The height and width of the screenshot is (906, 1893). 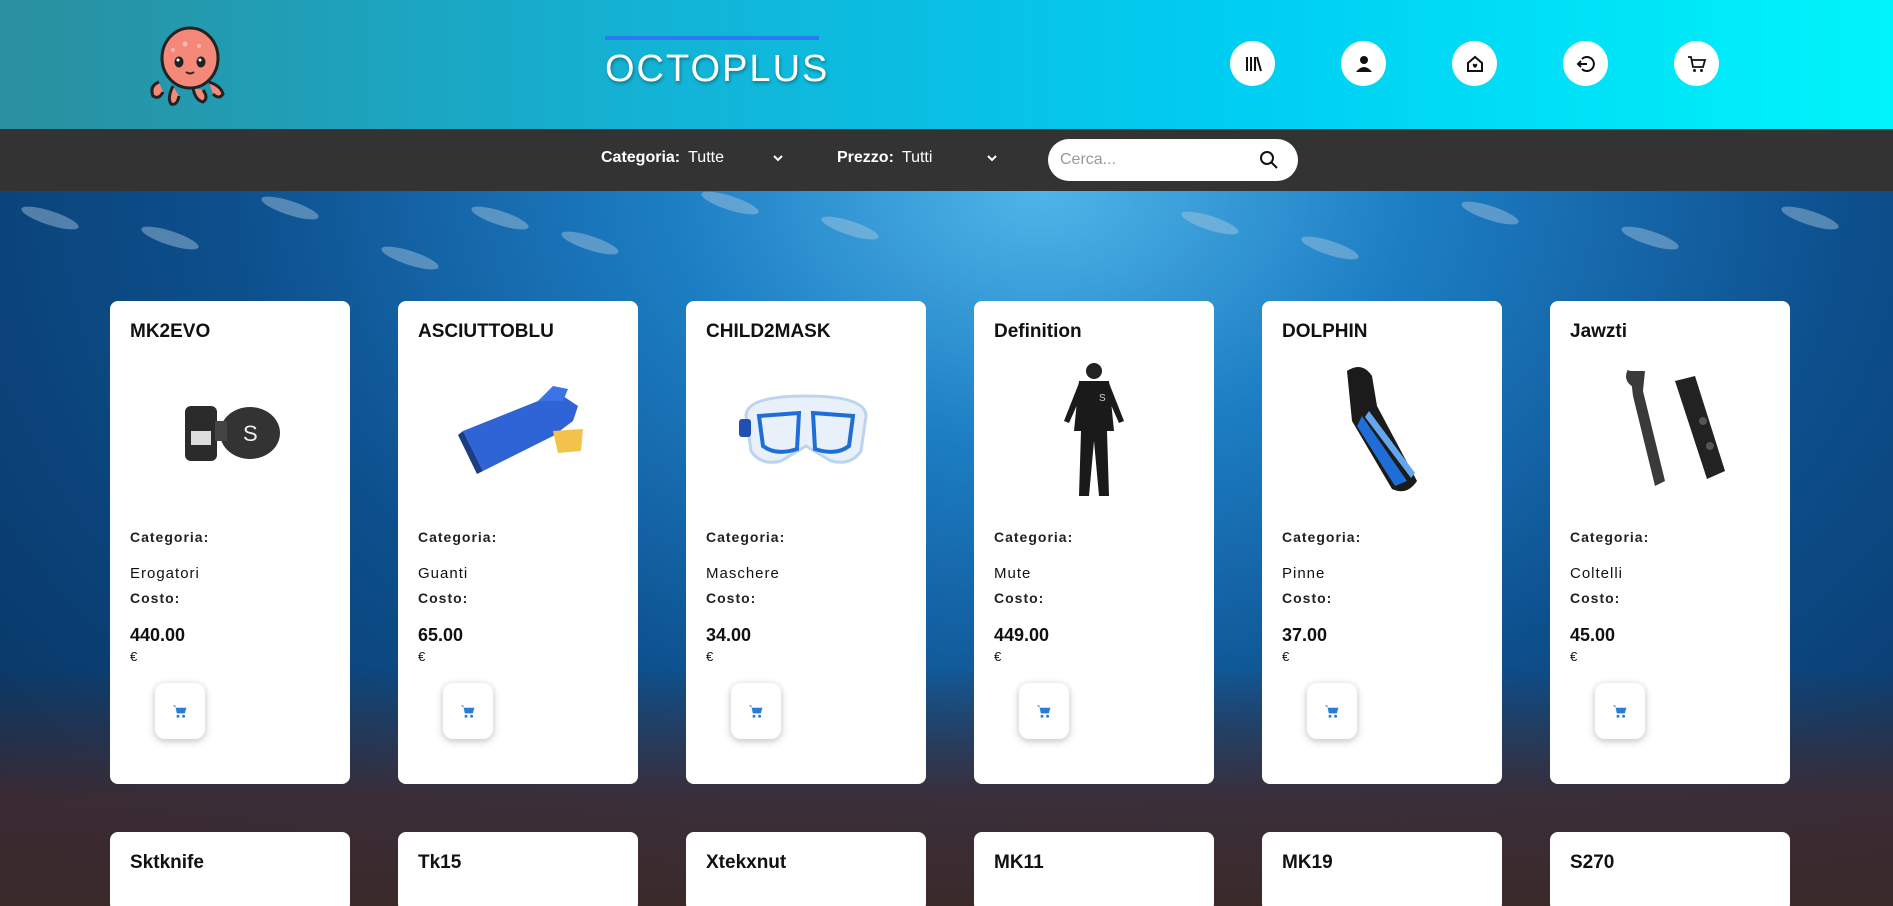 What do you see at coordinates (520, 430) in the screenshot?
I see `glove-icon` at bounding box center [520, 430].